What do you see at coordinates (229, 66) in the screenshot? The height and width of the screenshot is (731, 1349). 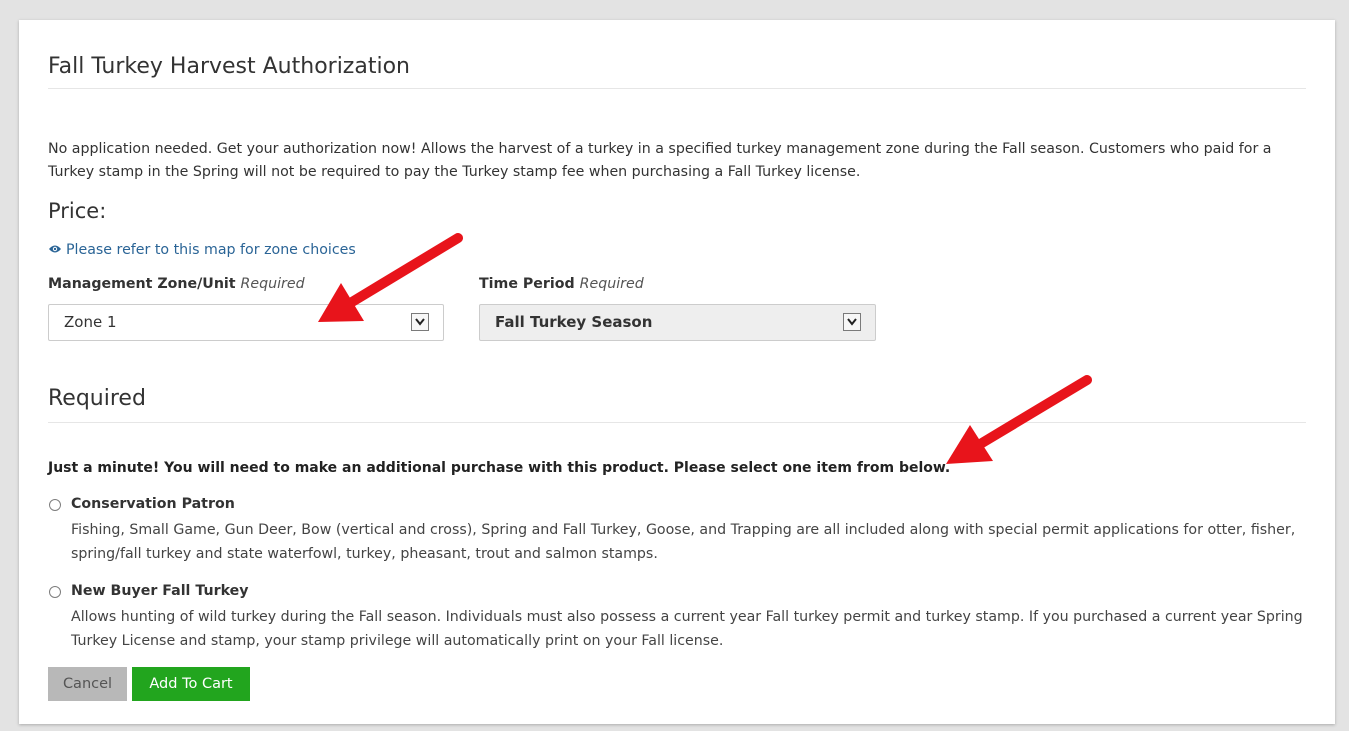 I see `page-title: Fall Turkey Harvest Authorization` at bounding box center [229, 66].